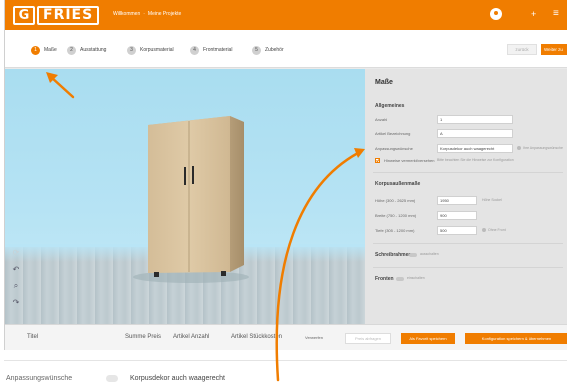 The image size is (567, 385). I want to click on zoomed-divider, so click(285, 360).